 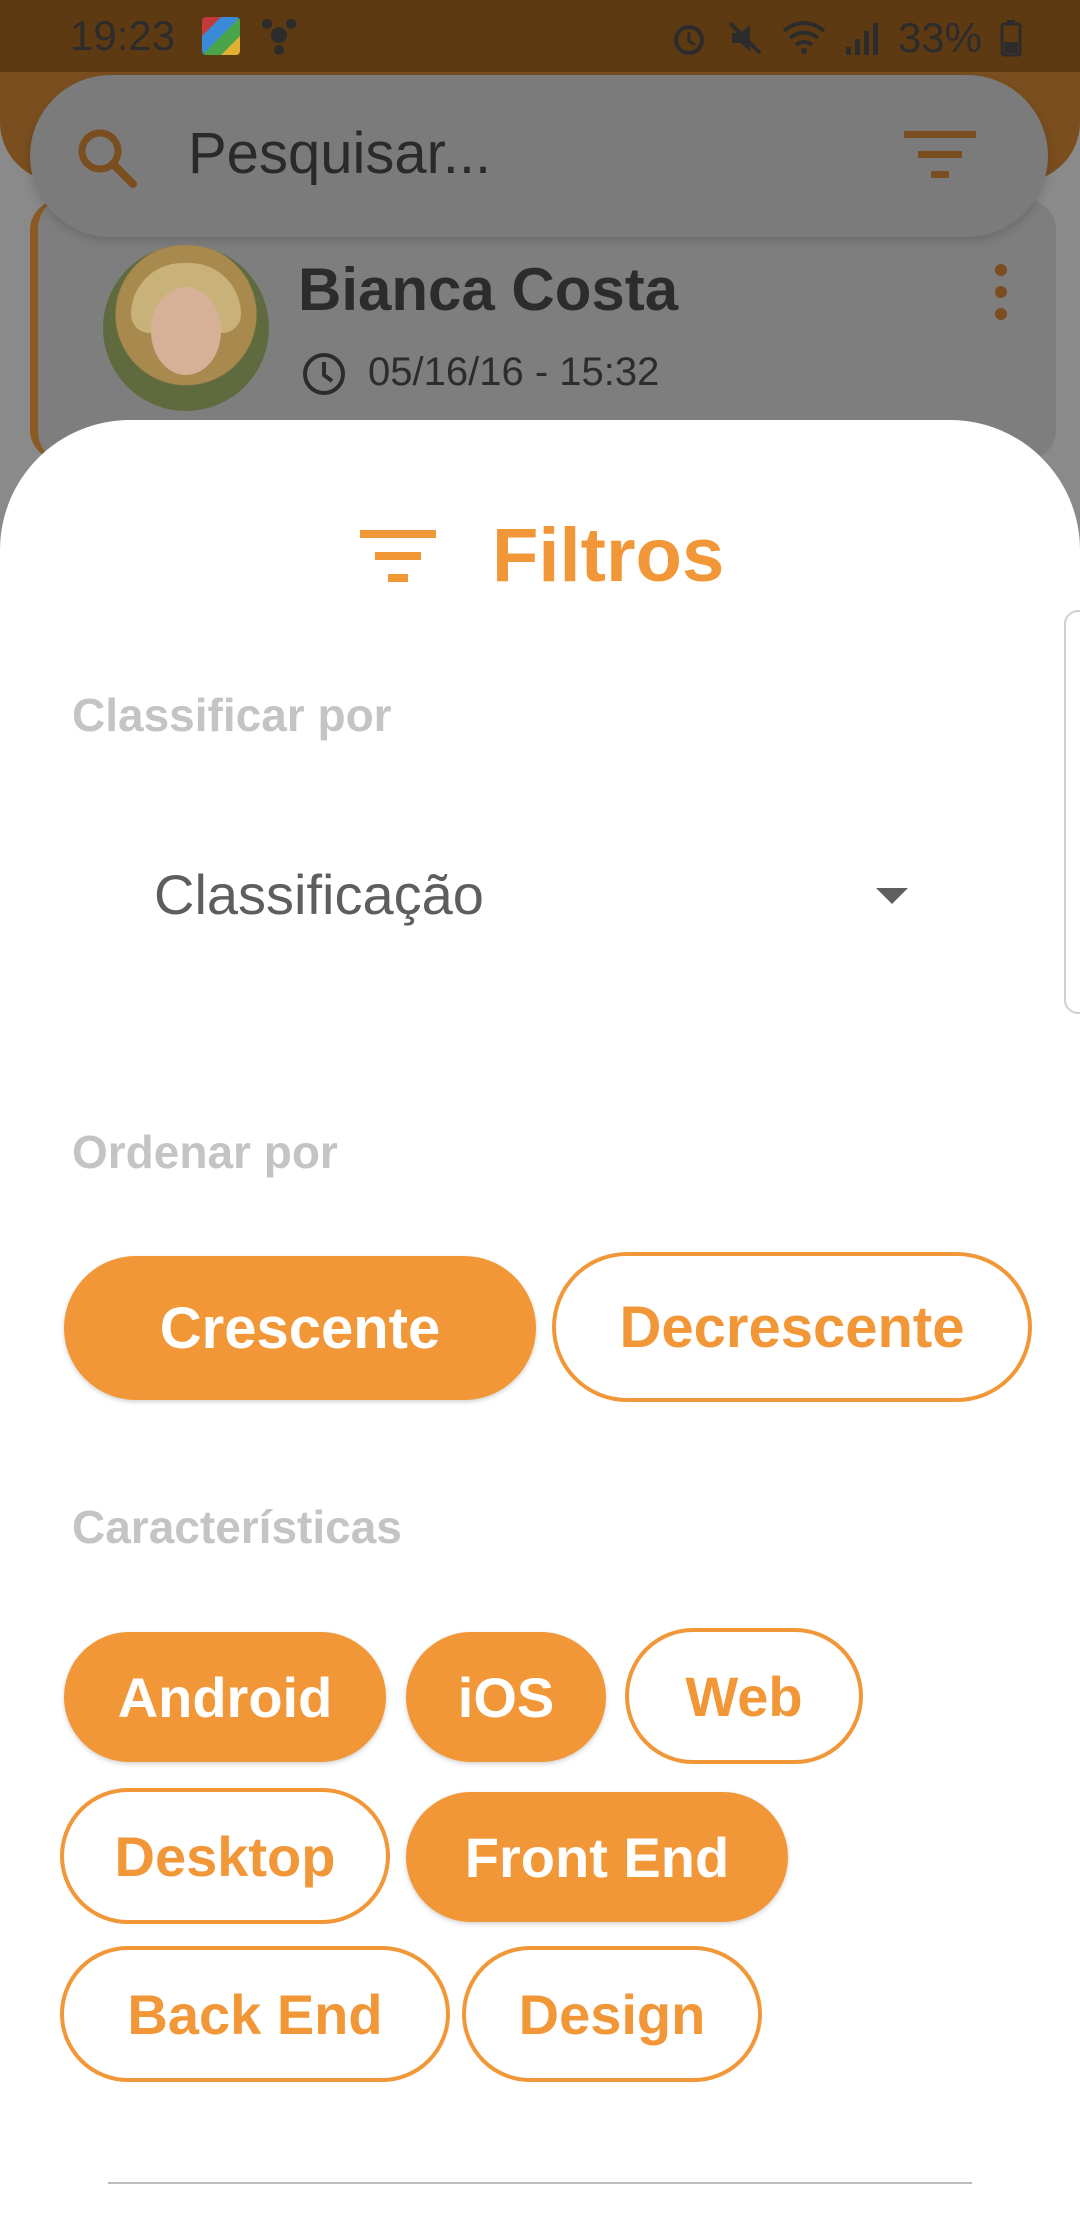 I want to click on feature-chip-ios: iOS, so click(x=506, y=1697).